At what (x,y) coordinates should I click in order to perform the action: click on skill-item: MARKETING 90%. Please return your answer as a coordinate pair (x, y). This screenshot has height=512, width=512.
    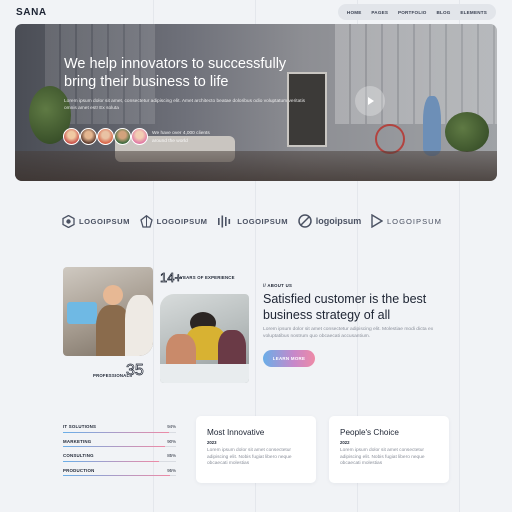
    Looking at the image, I should click on (119, 446).